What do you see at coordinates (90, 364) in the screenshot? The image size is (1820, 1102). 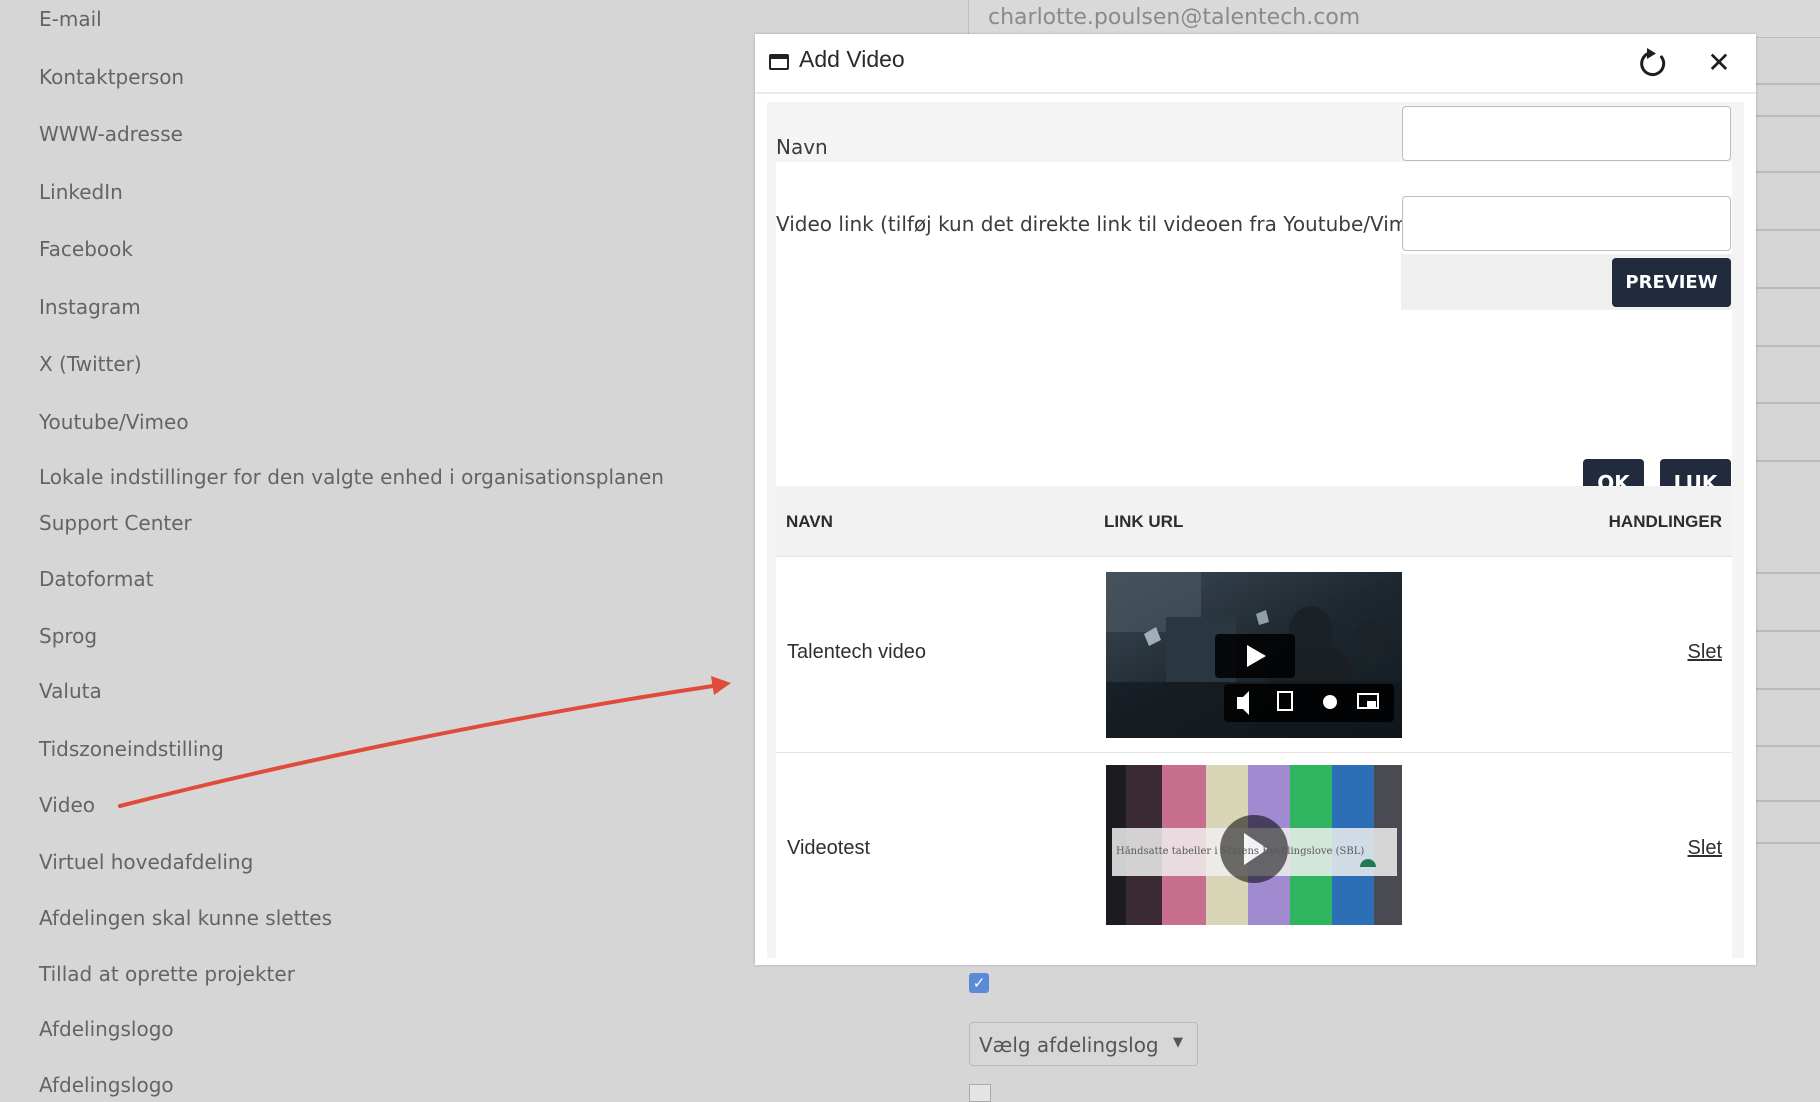 I see `label-twitter: X (Twitter)` at bounding box center [90, 364].